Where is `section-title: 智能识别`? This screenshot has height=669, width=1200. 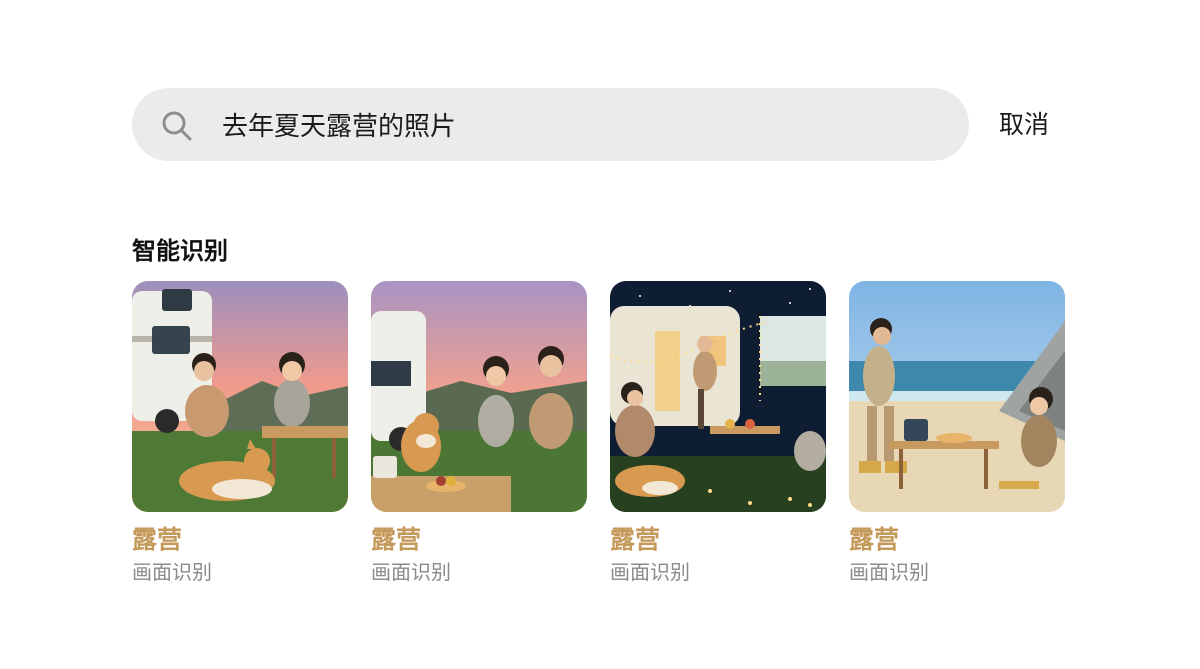 section-title: 智能识别 is located at coordinates (180, 251).